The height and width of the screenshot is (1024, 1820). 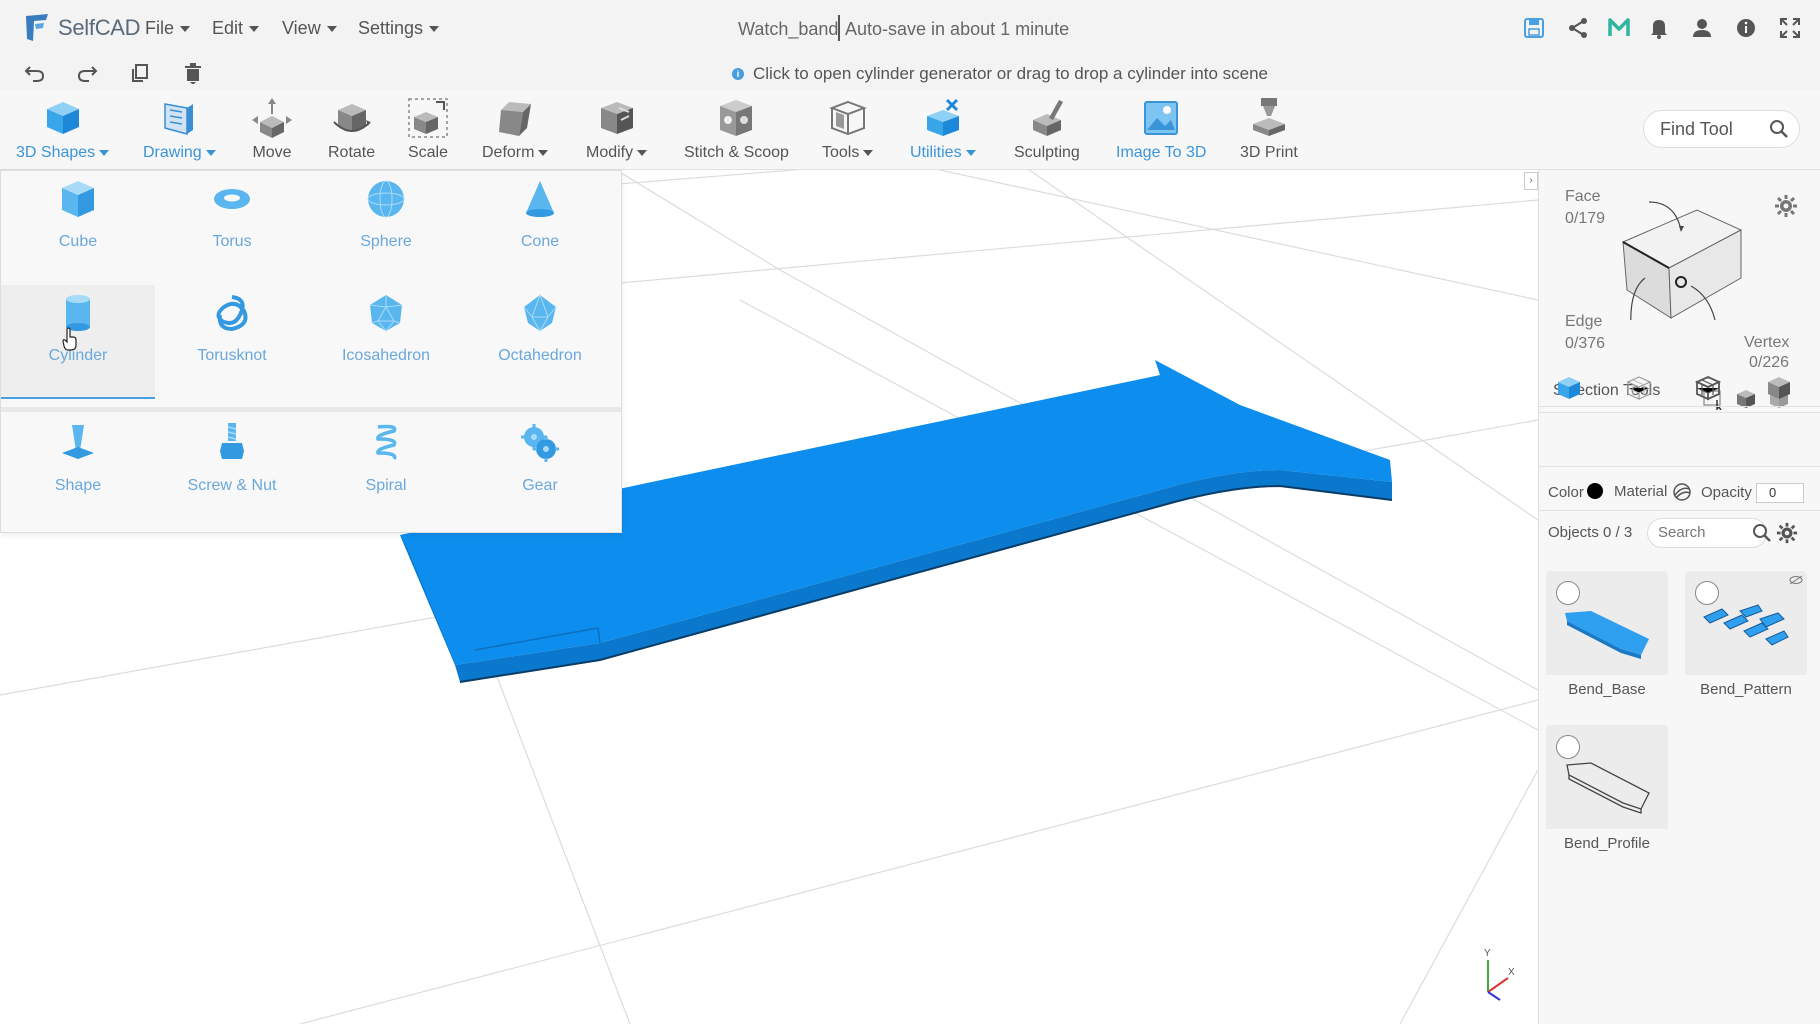 I want to click on tool-utilities-label: Utilities, so click(x=936, y=152).